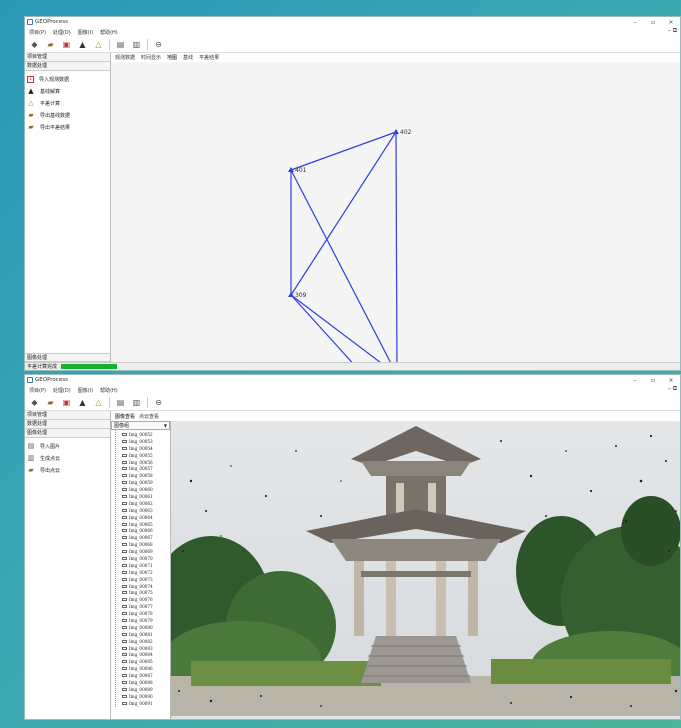 The height and width of the screenshot is (728, 681). What do you see at coordinates (172, 57) in the screenshot?
I see `tab-map: 地图` at bounding box center [172, 57].